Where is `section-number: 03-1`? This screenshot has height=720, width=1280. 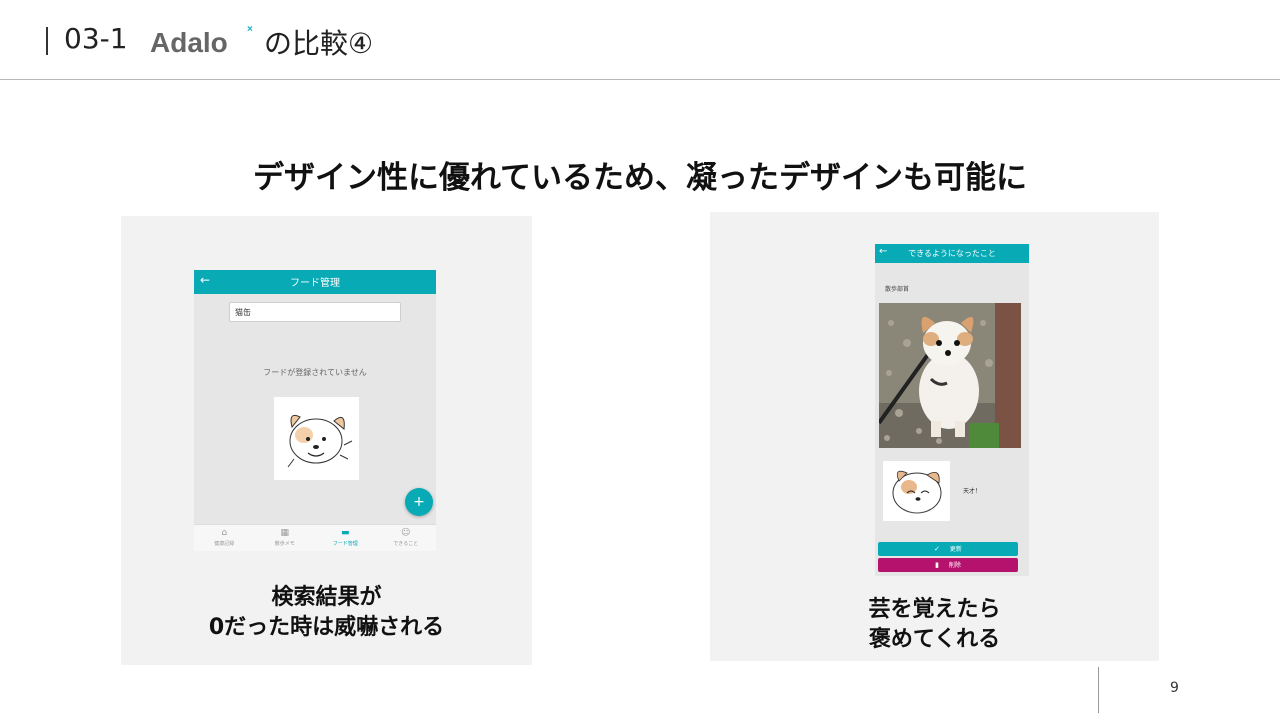 section-number: 03-1 is located at coordinates (96, 38).